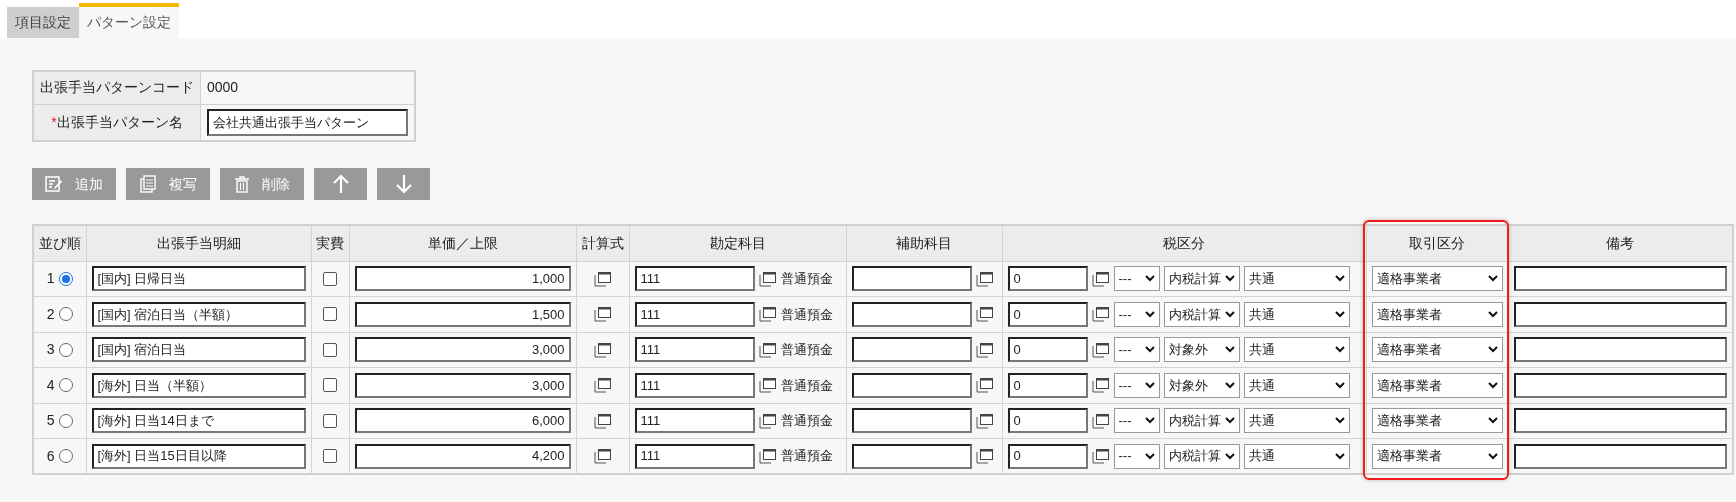  I want to click on detail-field: [国内] 宿泊日当, so click(198, 350).